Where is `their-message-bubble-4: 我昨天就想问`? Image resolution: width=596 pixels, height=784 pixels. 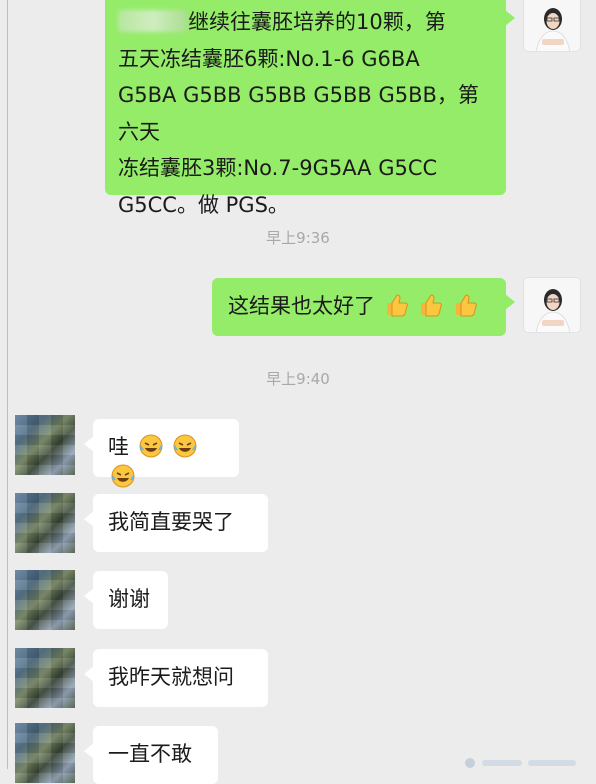
their-message-bubble-4: 我昨天就想问 is located at coordinates (176, 678).